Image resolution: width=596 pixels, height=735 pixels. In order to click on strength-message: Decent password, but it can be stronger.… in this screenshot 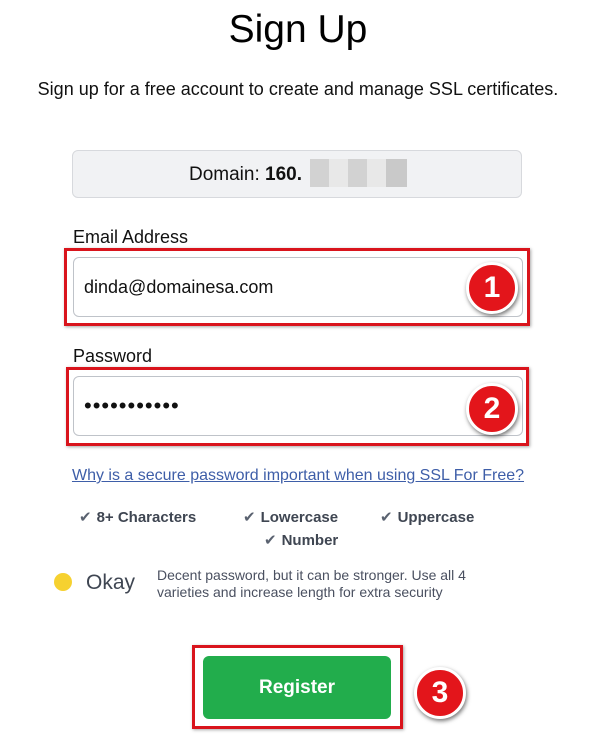, I will do `click(311, 583)`.